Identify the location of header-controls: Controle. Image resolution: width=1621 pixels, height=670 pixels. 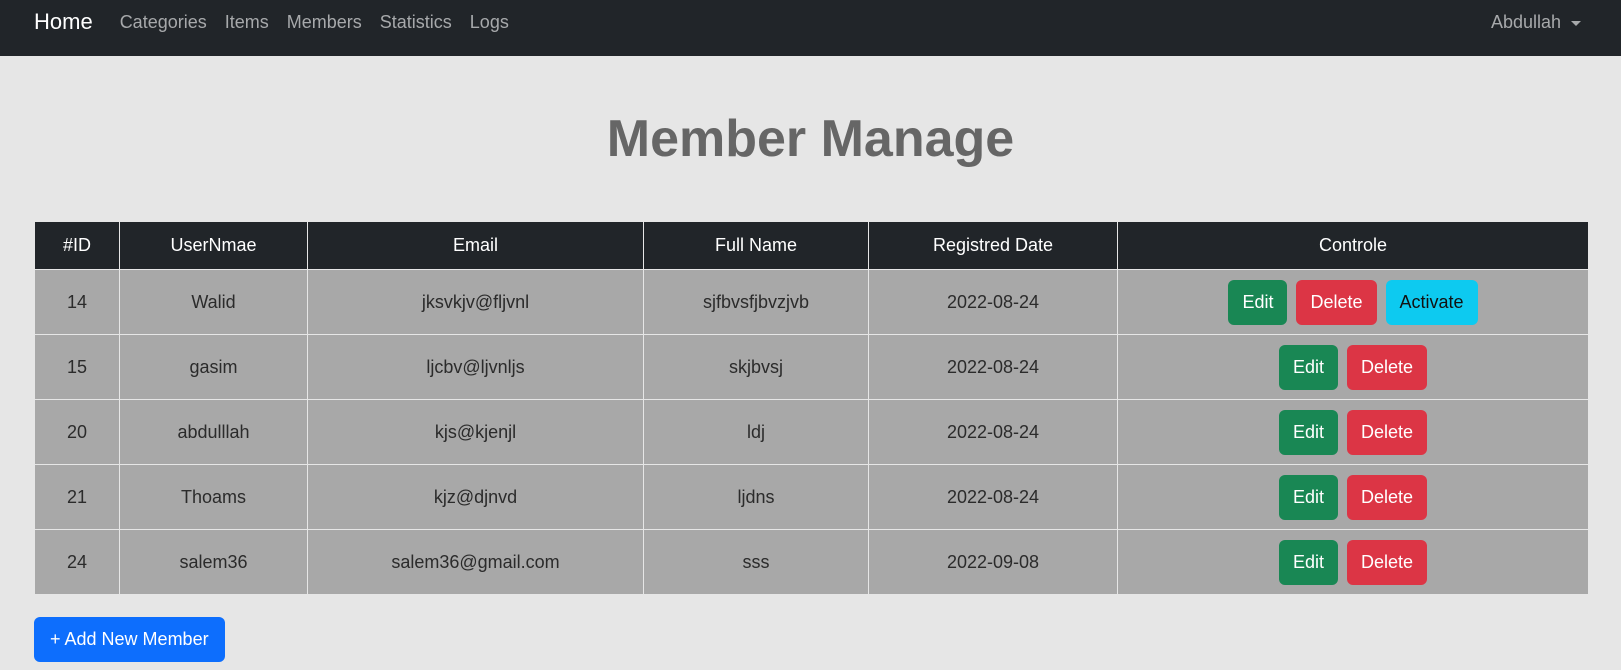
(1353, 245).